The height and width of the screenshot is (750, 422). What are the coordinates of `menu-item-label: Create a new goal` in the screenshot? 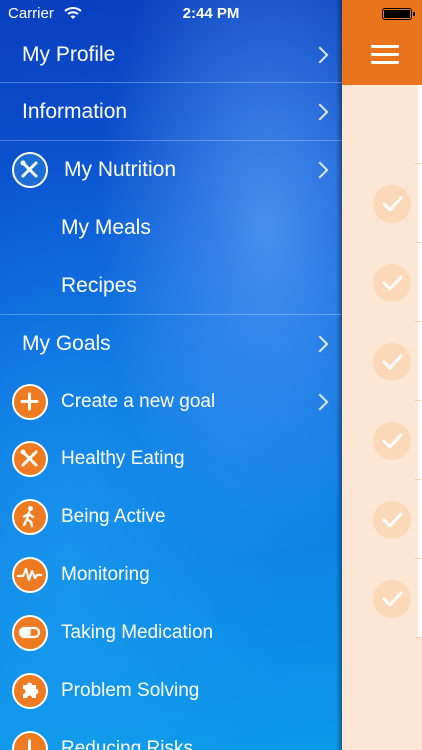 It's located at (138, 401).